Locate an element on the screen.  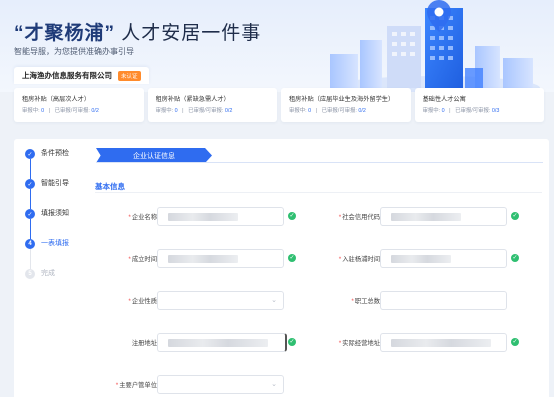
company-name-label: 企业名称 is located at coordinates (144, 217).